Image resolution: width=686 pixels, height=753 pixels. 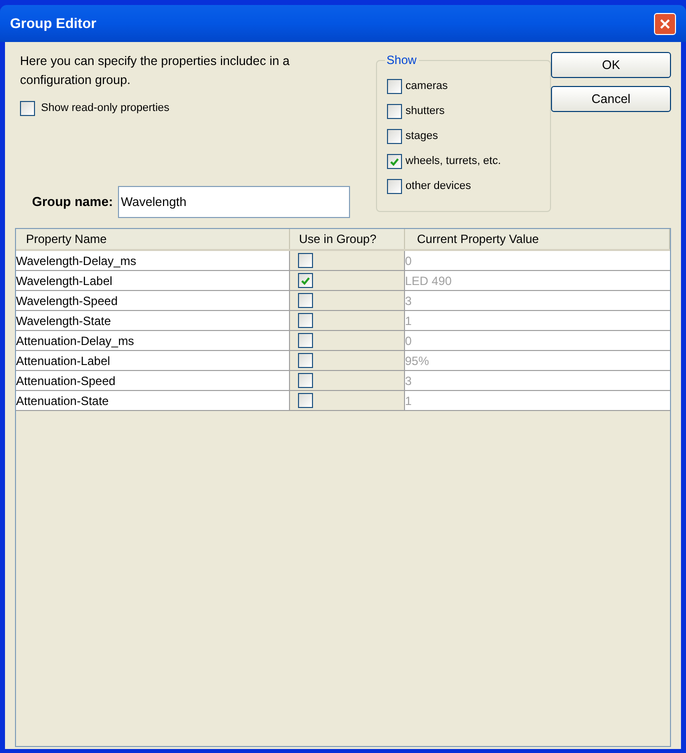 I want to click on table-cell: Attenuation-Speed, so click(x=153, y=380).